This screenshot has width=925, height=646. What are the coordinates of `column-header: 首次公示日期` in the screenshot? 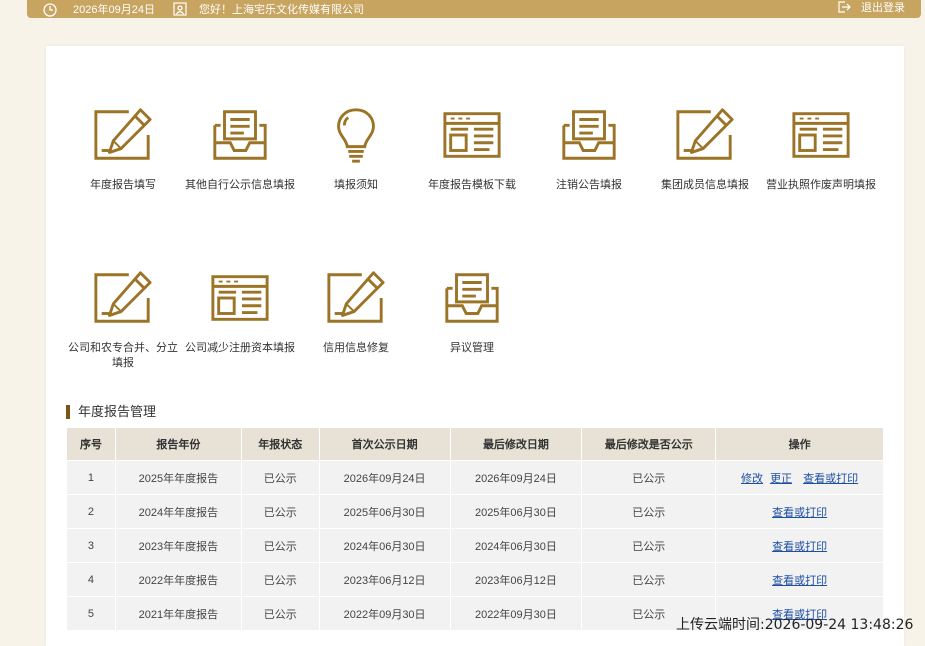 It's located at (384, 444).